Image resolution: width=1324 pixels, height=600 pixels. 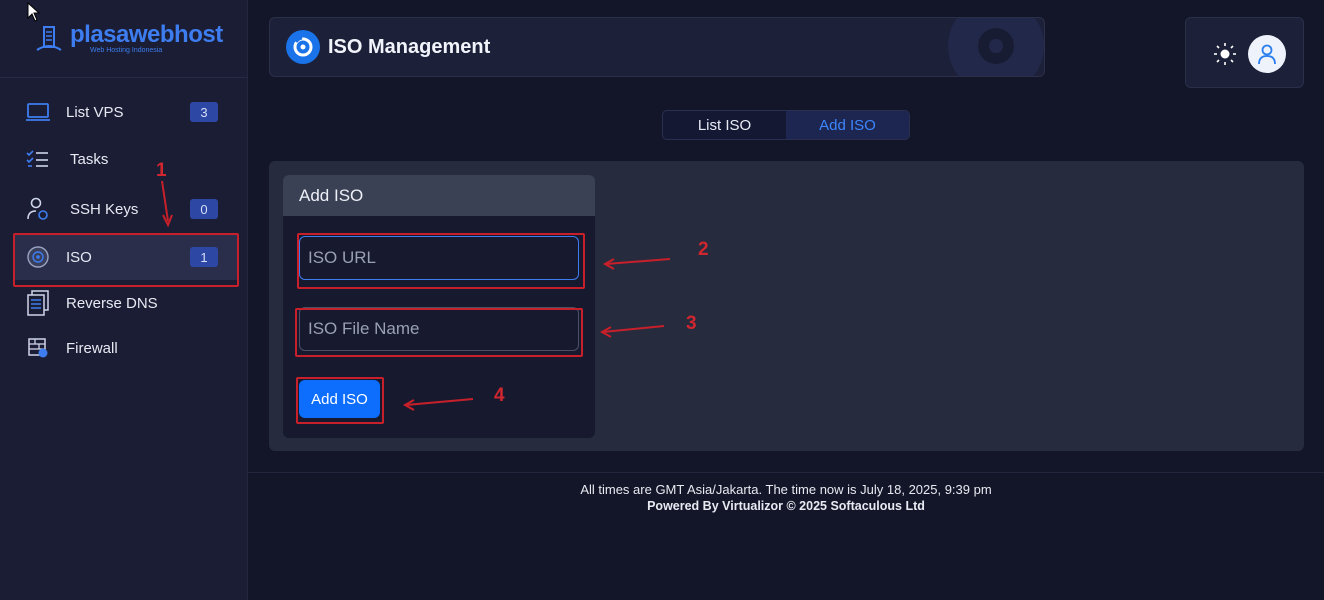 What do you see at coordinates (49, 38) in the screenshot?
I see `server-logo-icon` at bounding box center [49, 38].